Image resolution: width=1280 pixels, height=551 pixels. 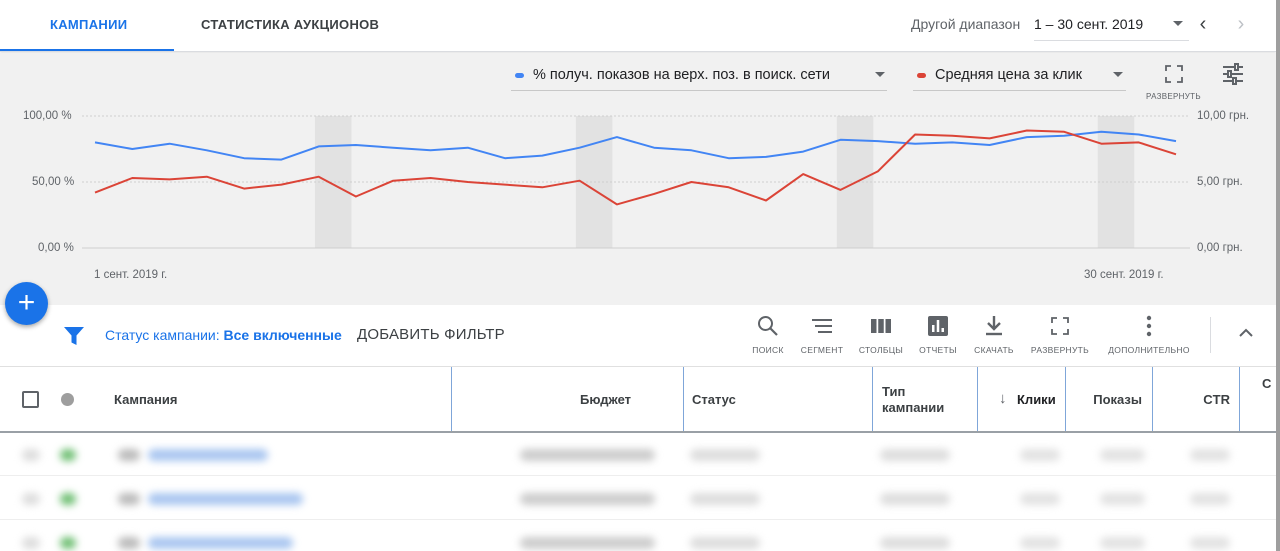 I want to click on expand-table-button: РАЗВЕРНУТЬ, so click(x=1060, y=335).